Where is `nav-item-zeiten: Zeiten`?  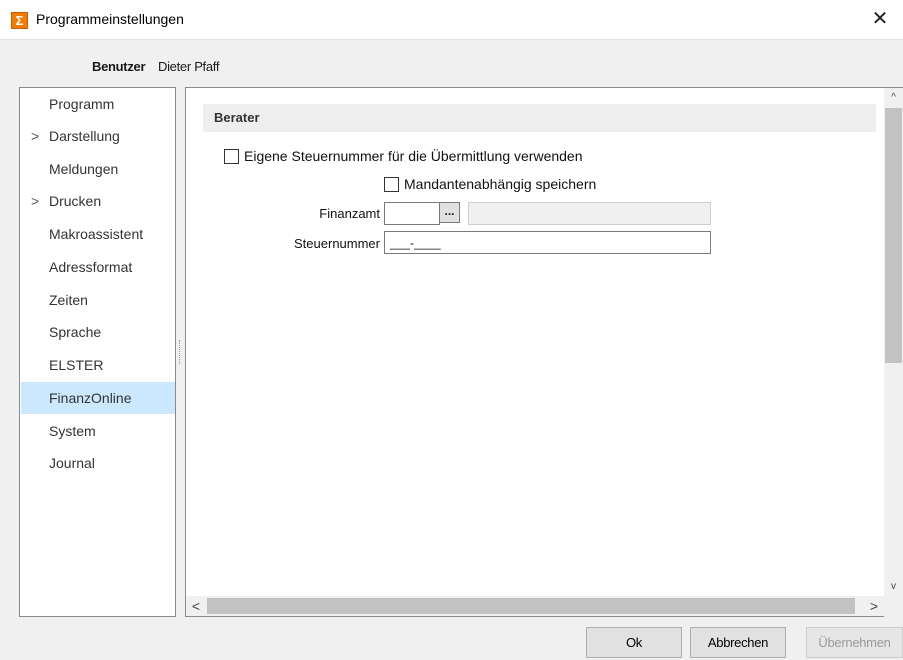 nav-item-zeiten: Zeiten is located at coordinates (98, 300).